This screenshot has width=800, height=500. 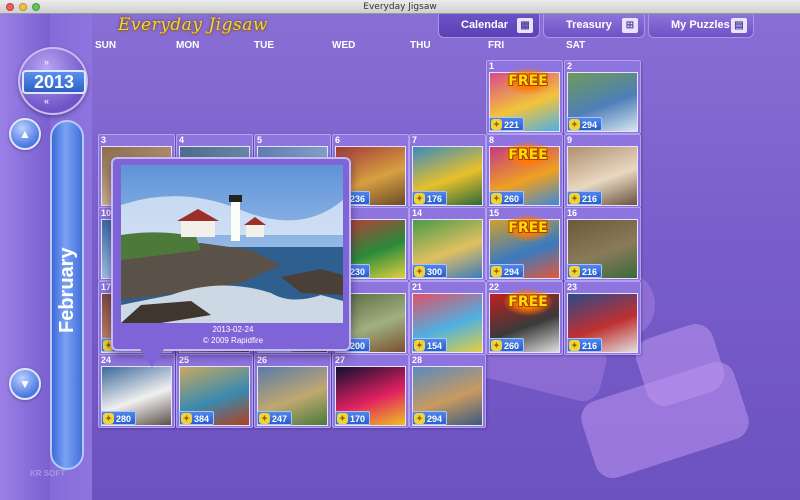 I want to click on day-number: 27, so click(x=340, y=360).